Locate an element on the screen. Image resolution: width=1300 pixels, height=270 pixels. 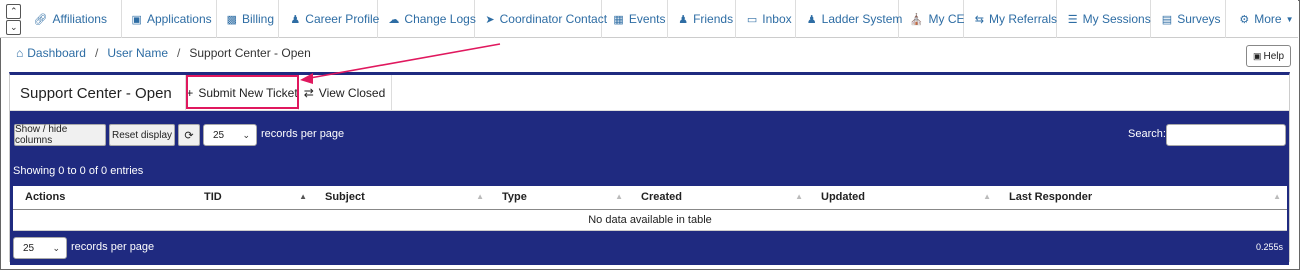
help-button: ▣ Help is located at coordinates (1268, 56).